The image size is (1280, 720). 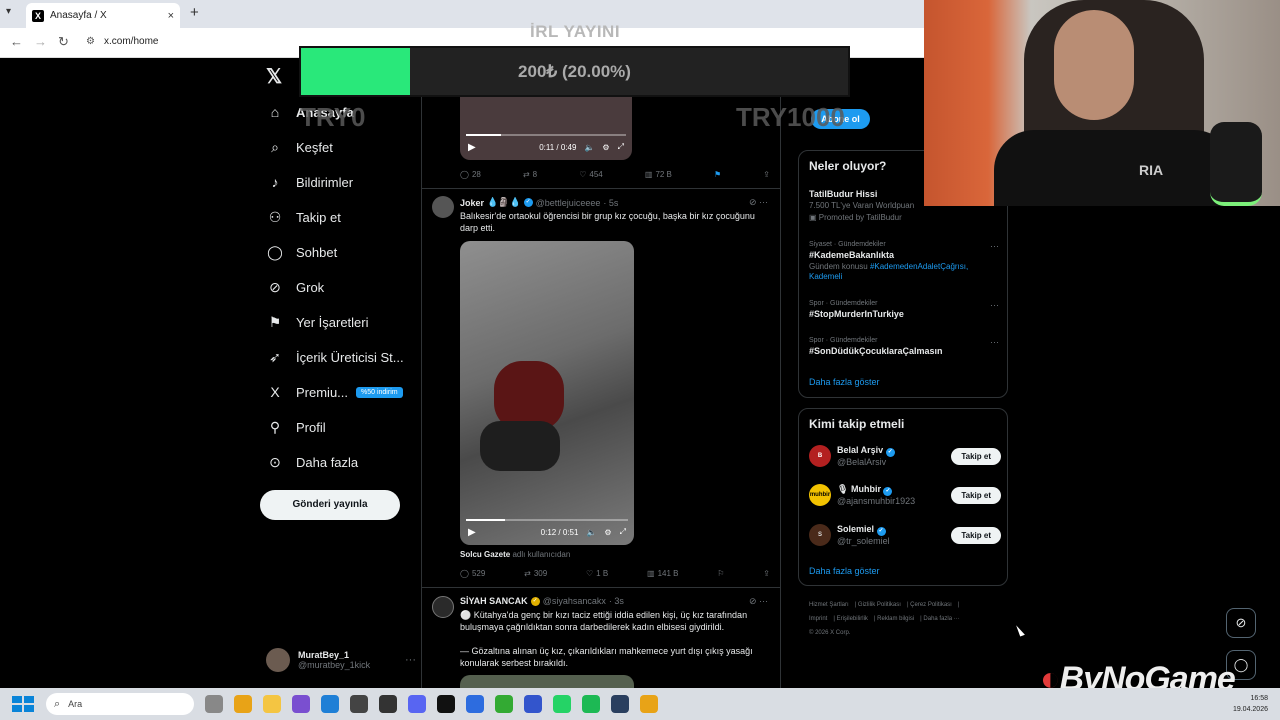 What do you see at coordinates (38, 15) in the screenshot?
I see `x-favicon-icon: X` at bounding box center [38, 15].